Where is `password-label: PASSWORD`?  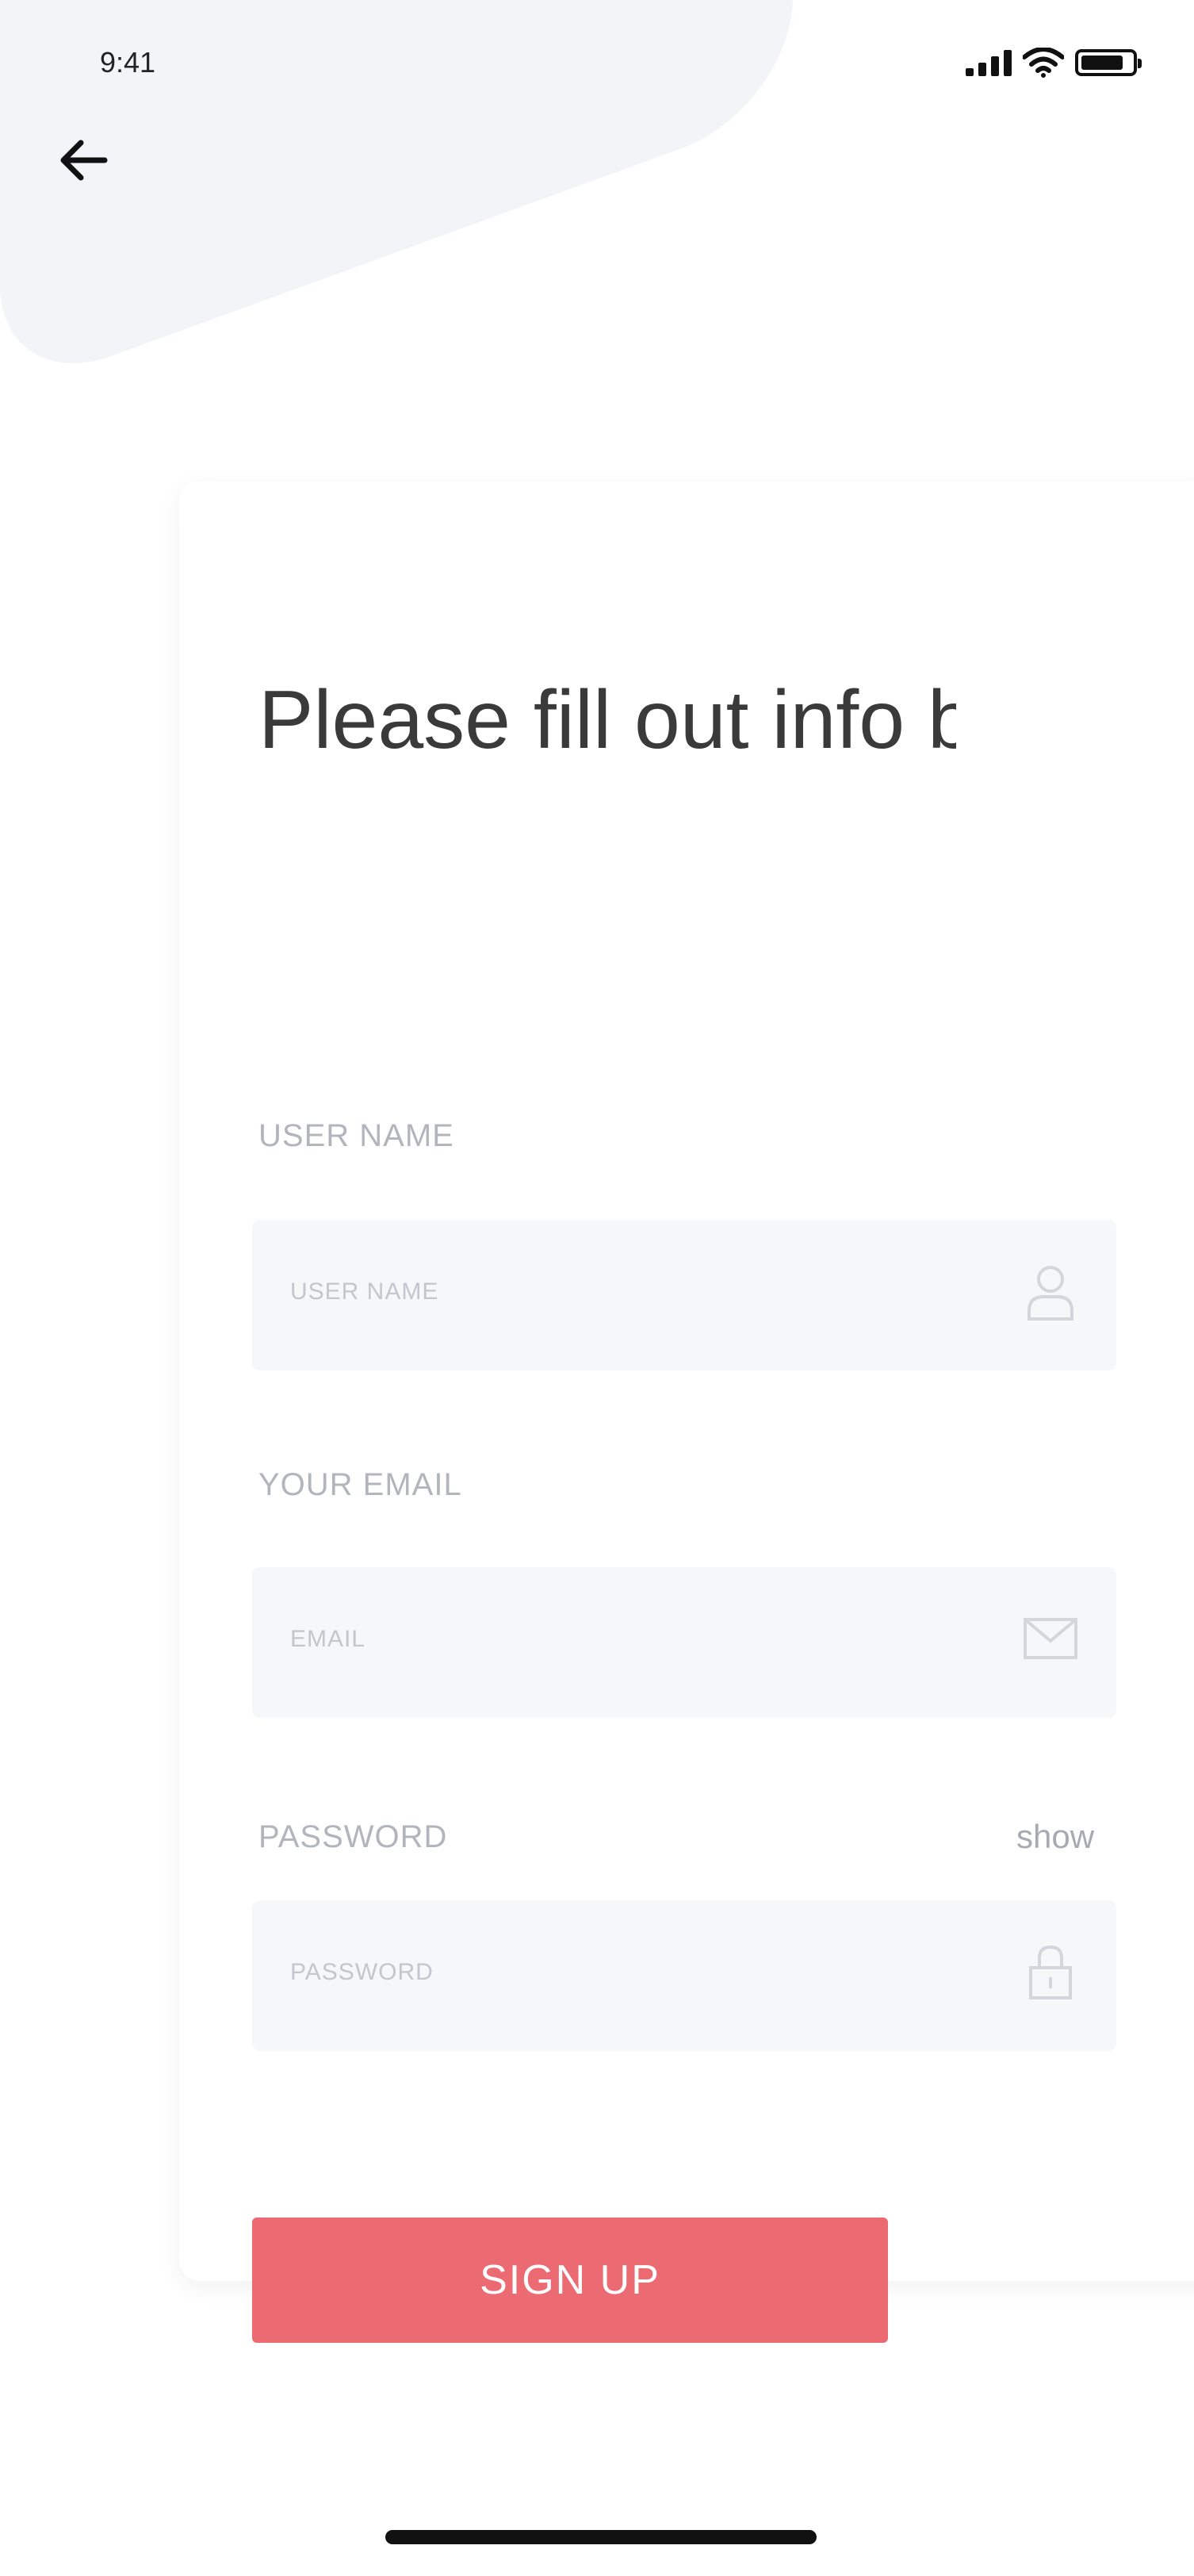
password-label: PASSWORD is located at coordinates (353, 1836).